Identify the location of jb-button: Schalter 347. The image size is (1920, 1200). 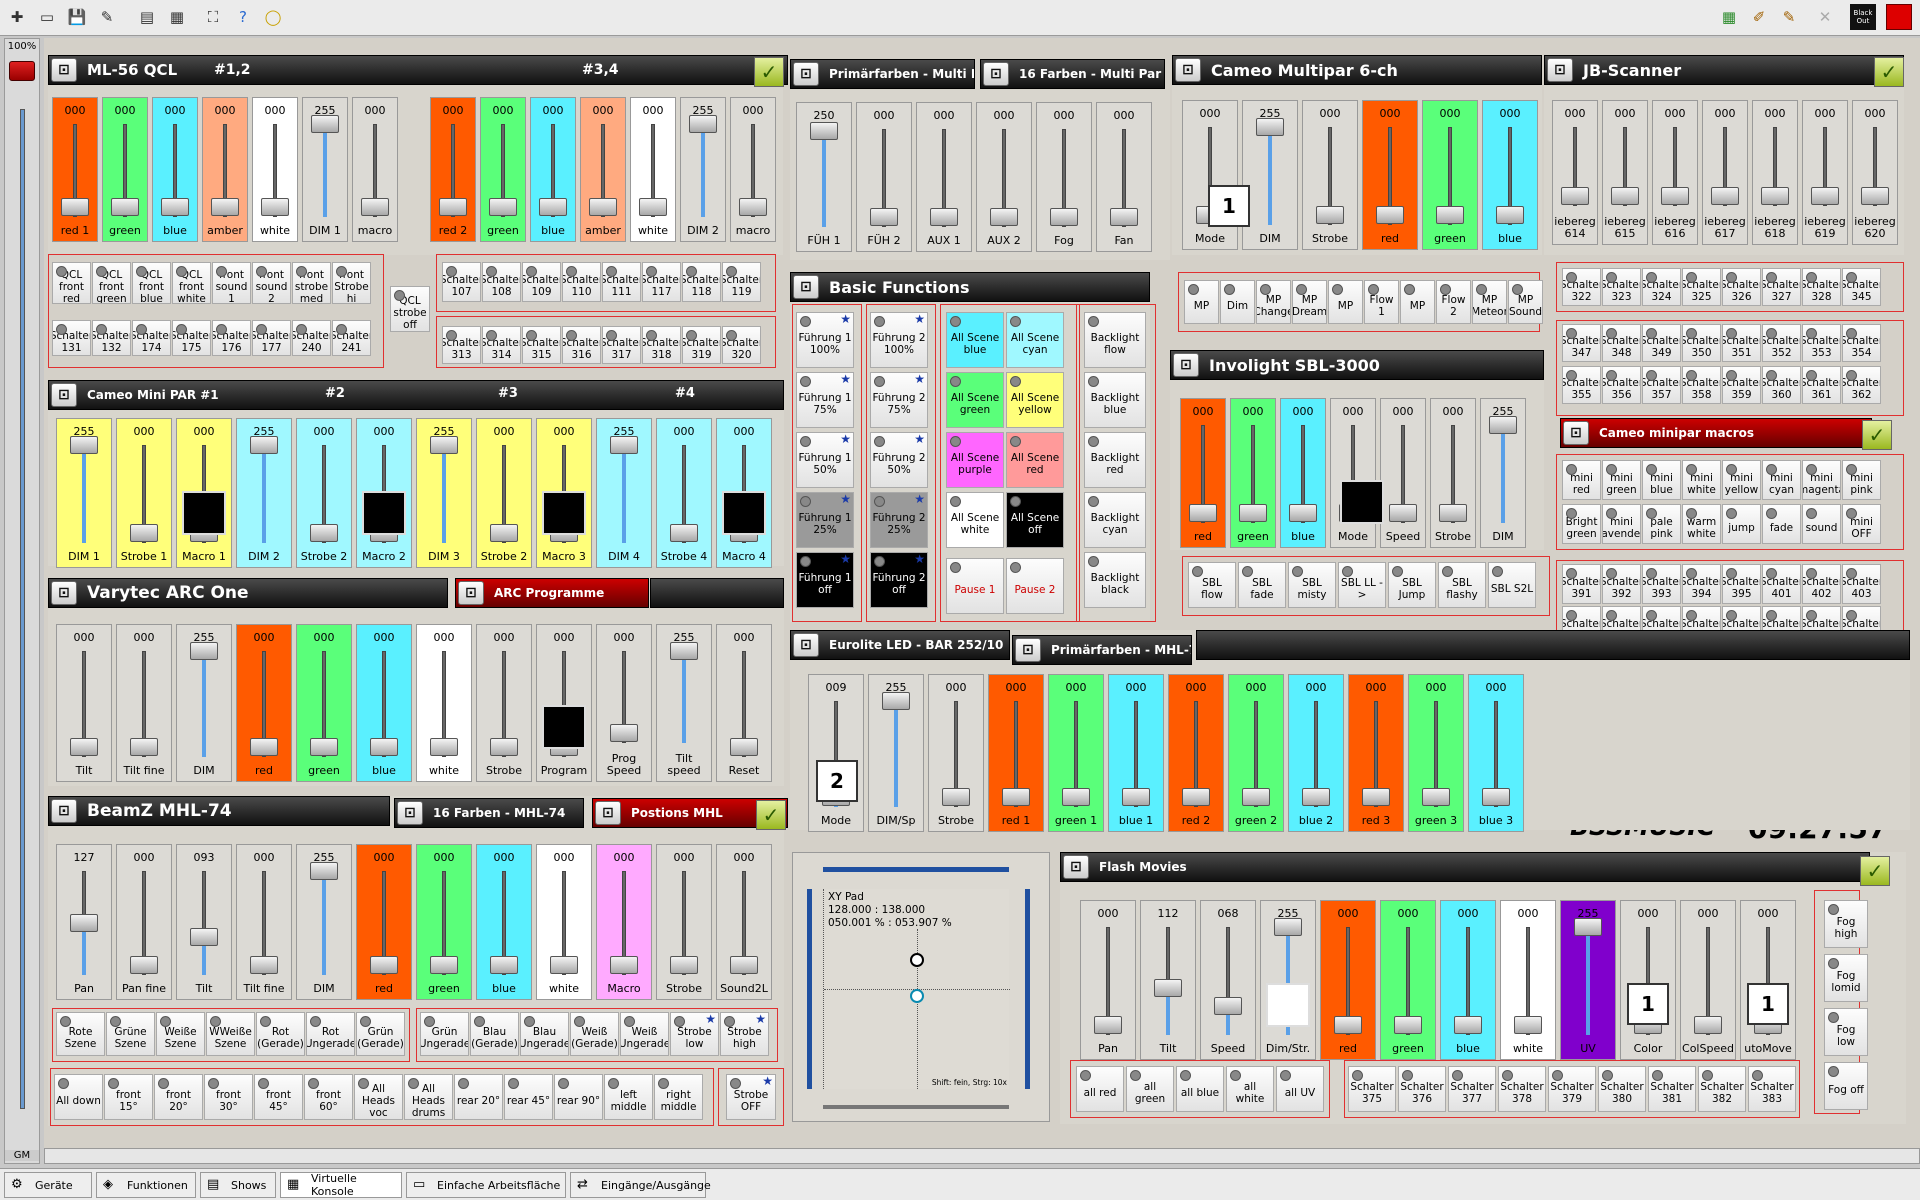
(1581, 343).